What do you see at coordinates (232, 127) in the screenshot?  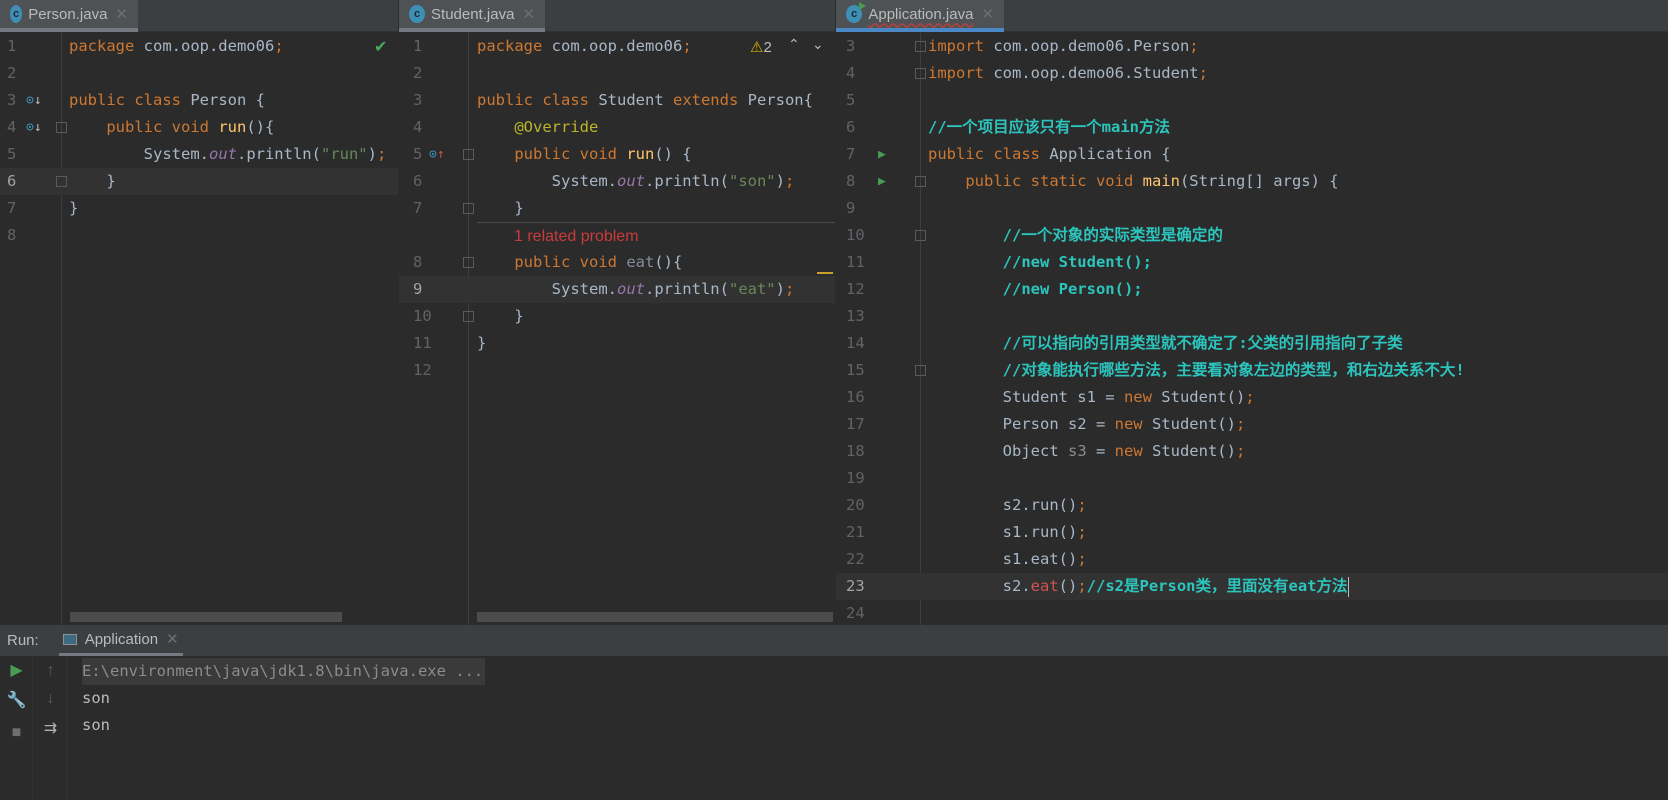 I see `code-token: run` at bounding box center [232, 127].